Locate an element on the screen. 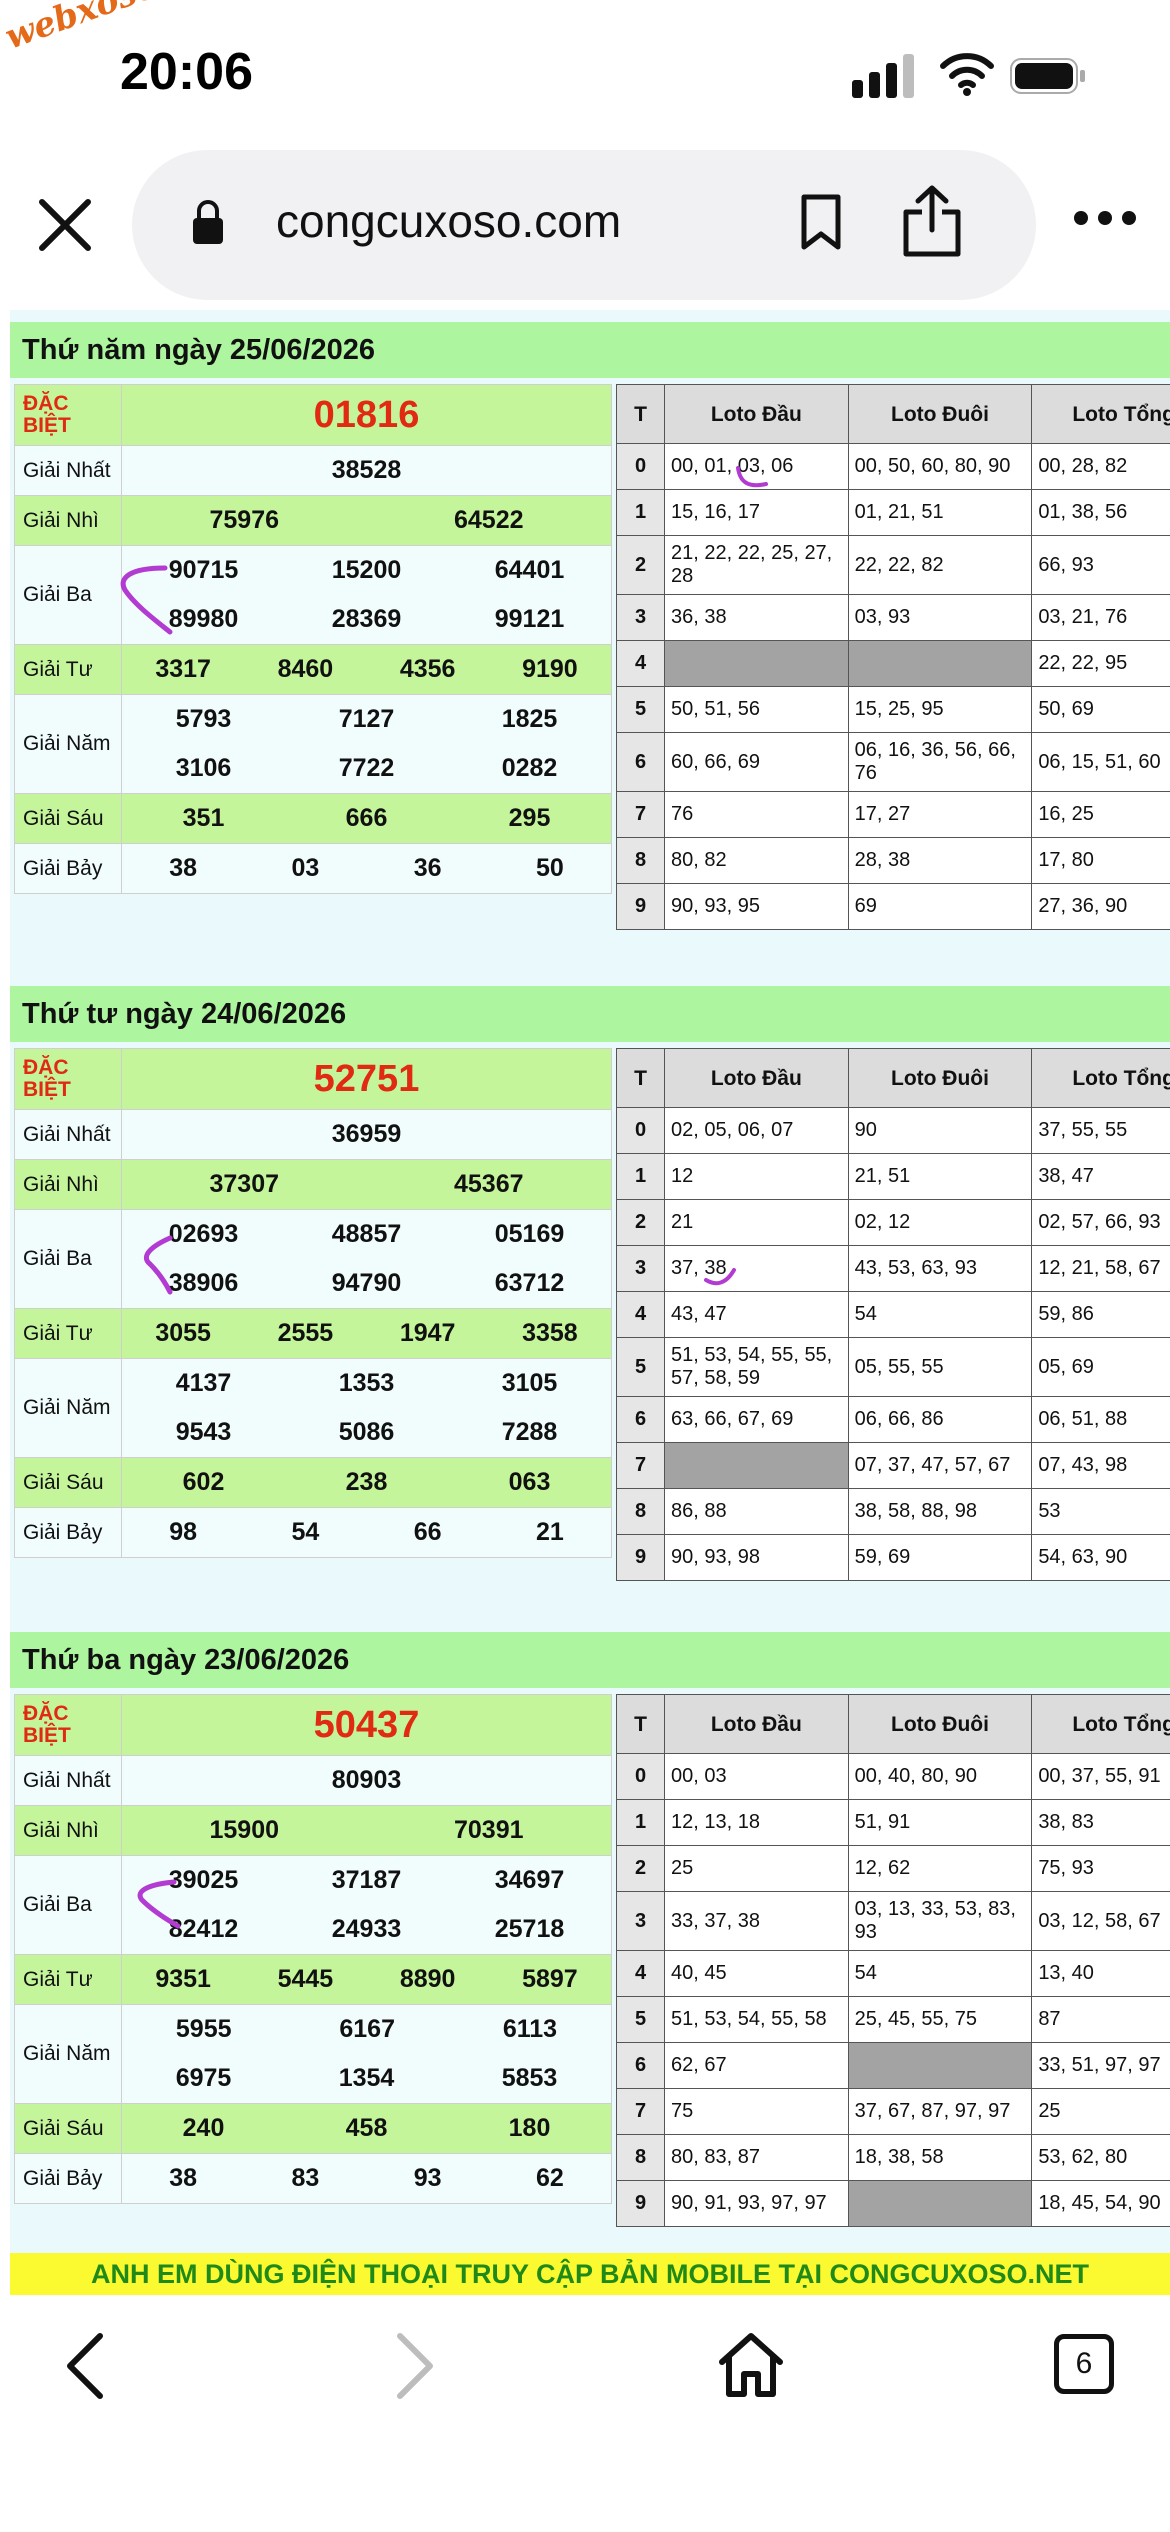  prize-number: 4356 is located at coordinates (427, 669).